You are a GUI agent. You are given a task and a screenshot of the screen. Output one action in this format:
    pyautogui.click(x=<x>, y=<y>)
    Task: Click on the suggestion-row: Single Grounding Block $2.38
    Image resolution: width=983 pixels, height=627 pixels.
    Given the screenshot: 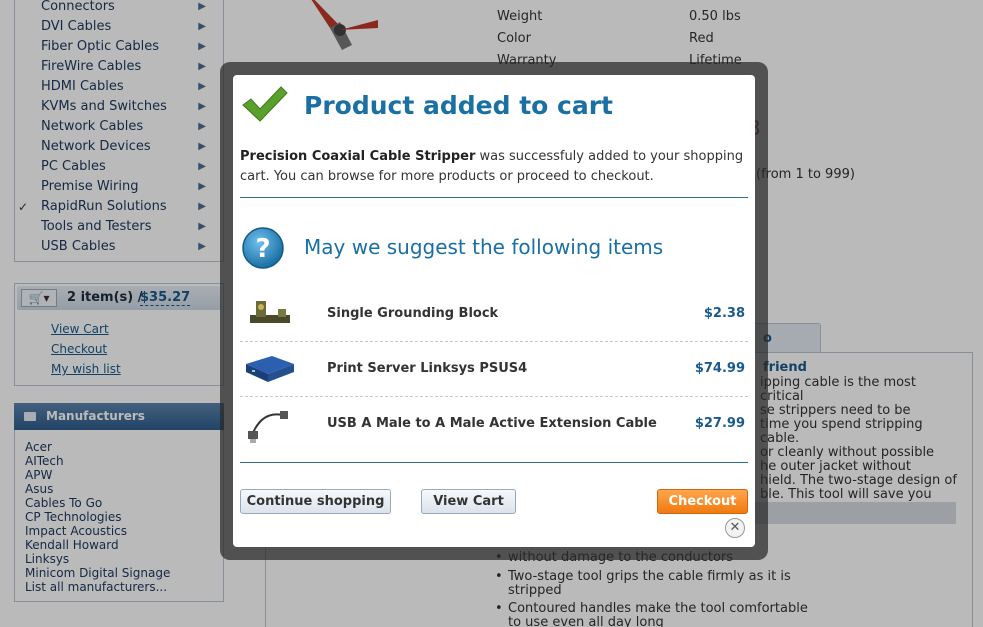 What is the action you would take?
    pyautogui.click(x=494, y=314)
    